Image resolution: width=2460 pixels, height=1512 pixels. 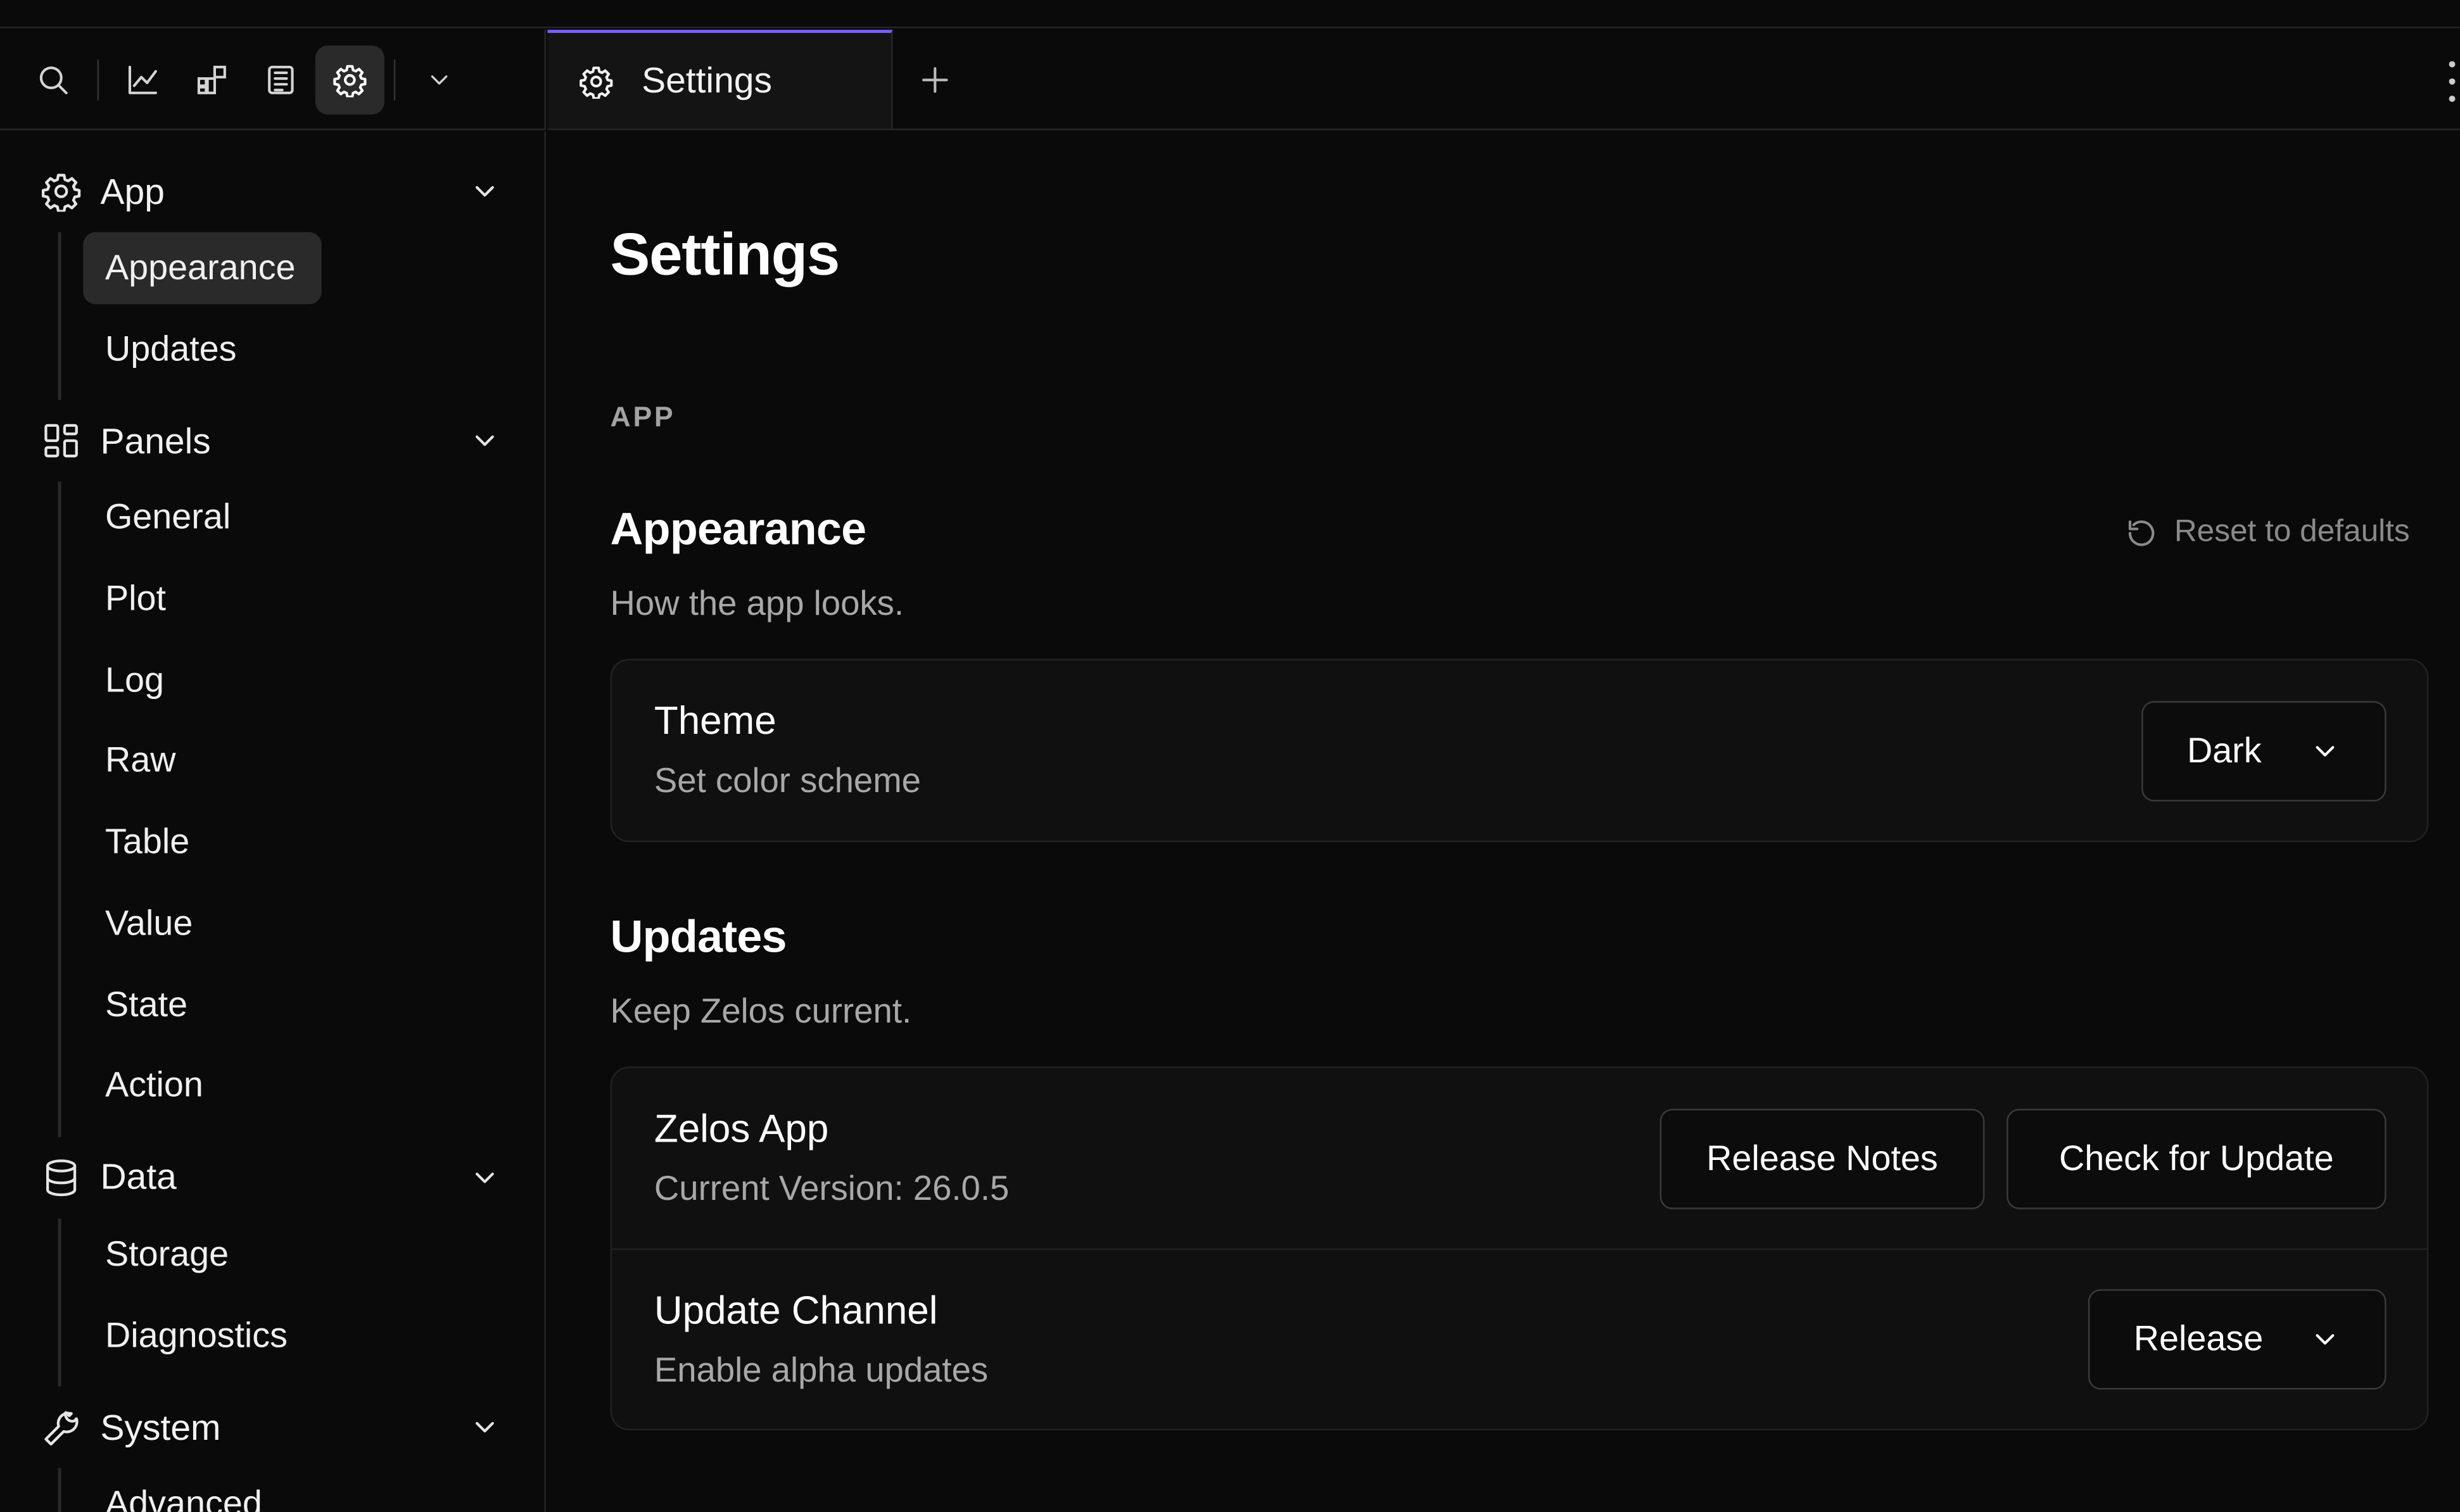 What do you see at coordinates (1822, 1158) in the screenshot?
I see `release-notes-button: Release Notes` at bounding box center [1822, 1158].